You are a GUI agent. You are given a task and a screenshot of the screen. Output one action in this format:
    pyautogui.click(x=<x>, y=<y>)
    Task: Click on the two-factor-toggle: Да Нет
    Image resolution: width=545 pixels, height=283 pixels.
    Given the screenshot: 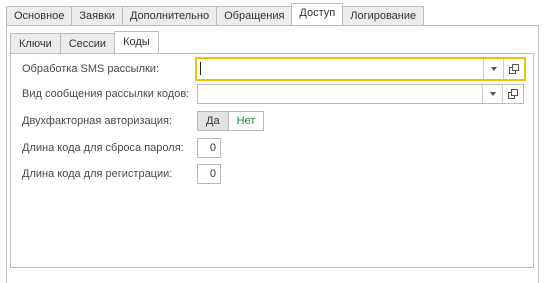 What is the action you would take?
    pyautogui.click(x=231, y=121)
    